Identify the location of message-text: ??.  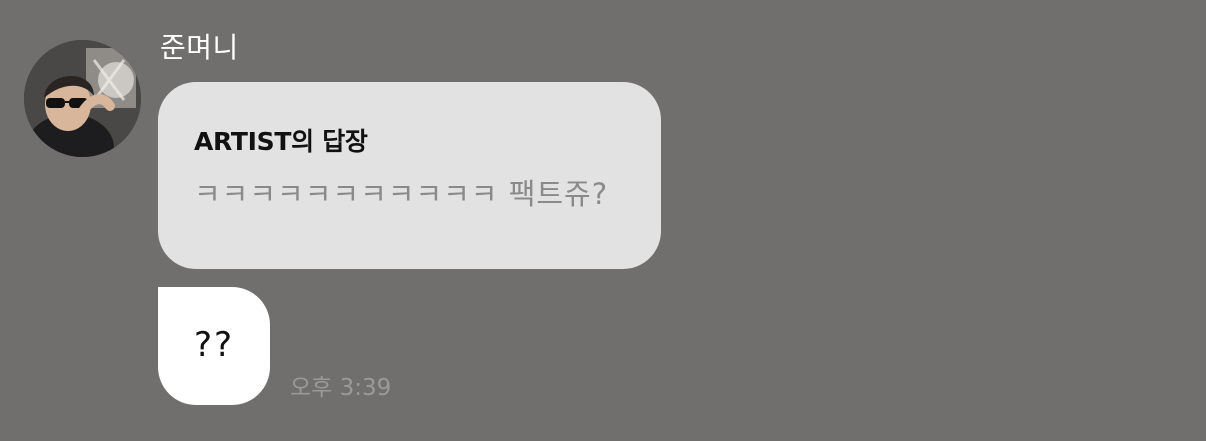
(214, 345).